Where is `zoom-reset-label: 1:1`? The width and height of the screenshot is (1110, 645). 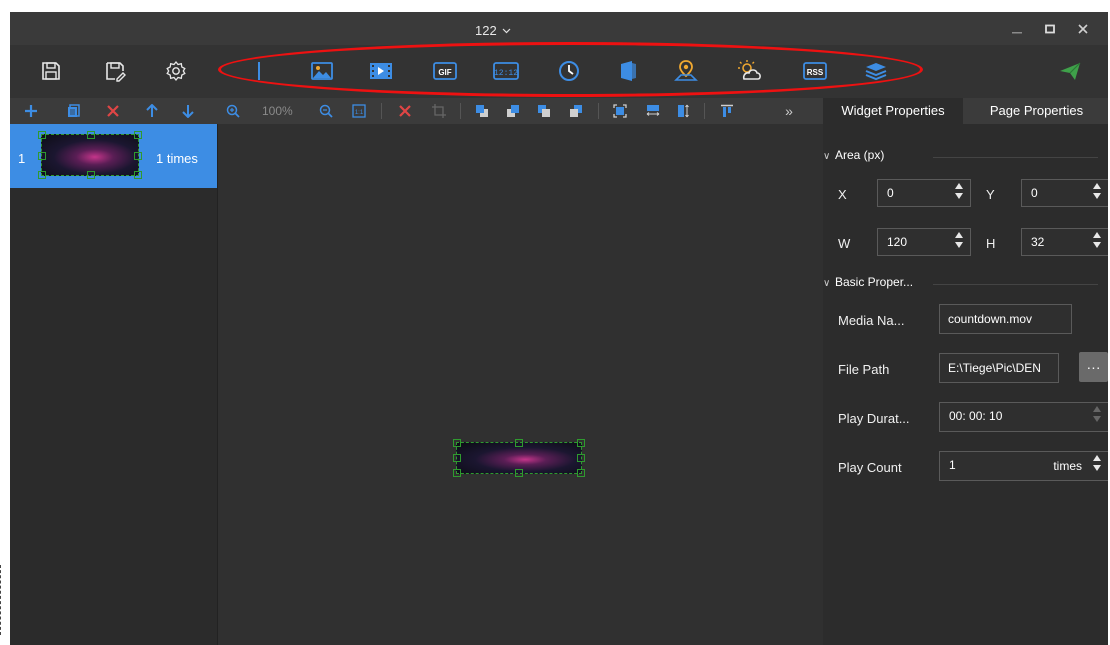 zoom-reset-label: 1:1 is located at coordinates (359, 113).